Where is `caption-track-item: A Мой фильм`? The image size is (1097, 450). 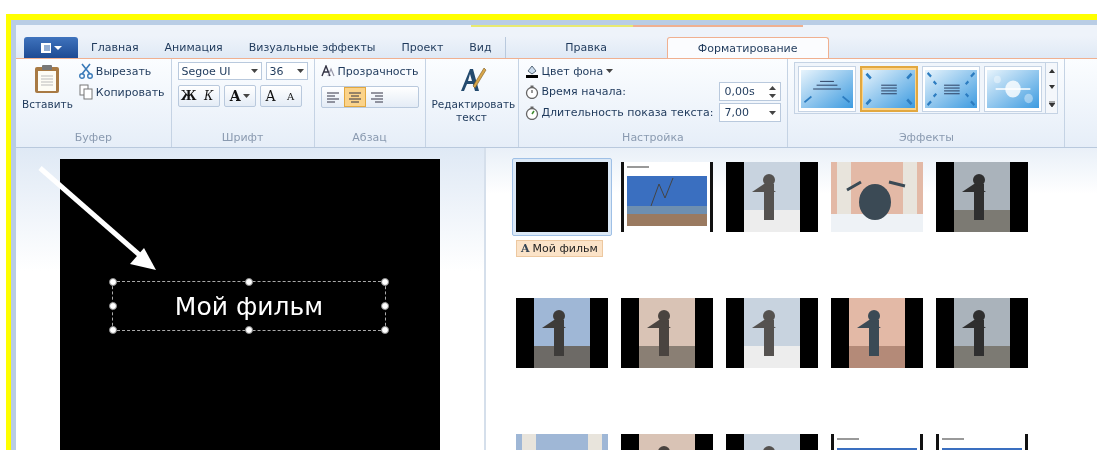 caption-track-item: A Мой фильм is located at coordinates (559, 248).